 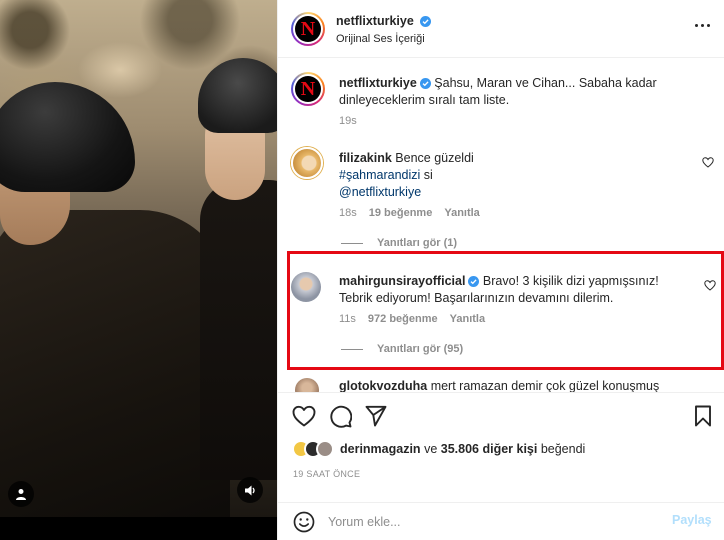 I want to click on story-ring: N, so click(x=308, y=29).